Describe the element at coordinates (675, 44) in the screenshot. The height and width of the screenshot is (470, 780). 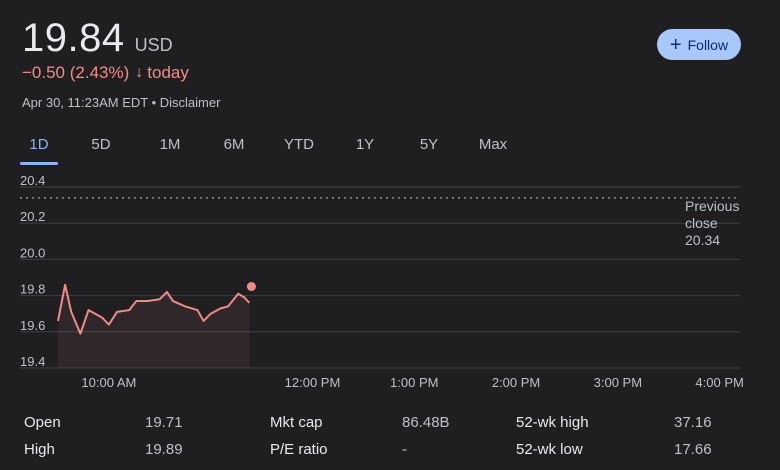
I see `plus-icon: +` at that location.